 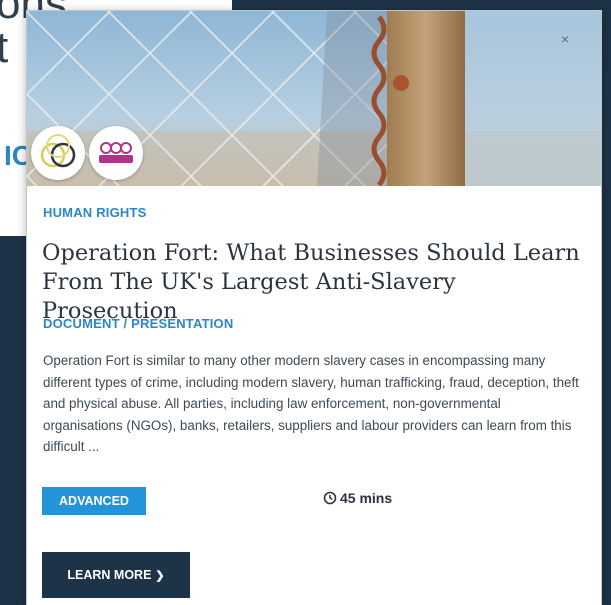 I want to click on learn-more-button: LEARN MORE ❯, so click(x=116, y=575).